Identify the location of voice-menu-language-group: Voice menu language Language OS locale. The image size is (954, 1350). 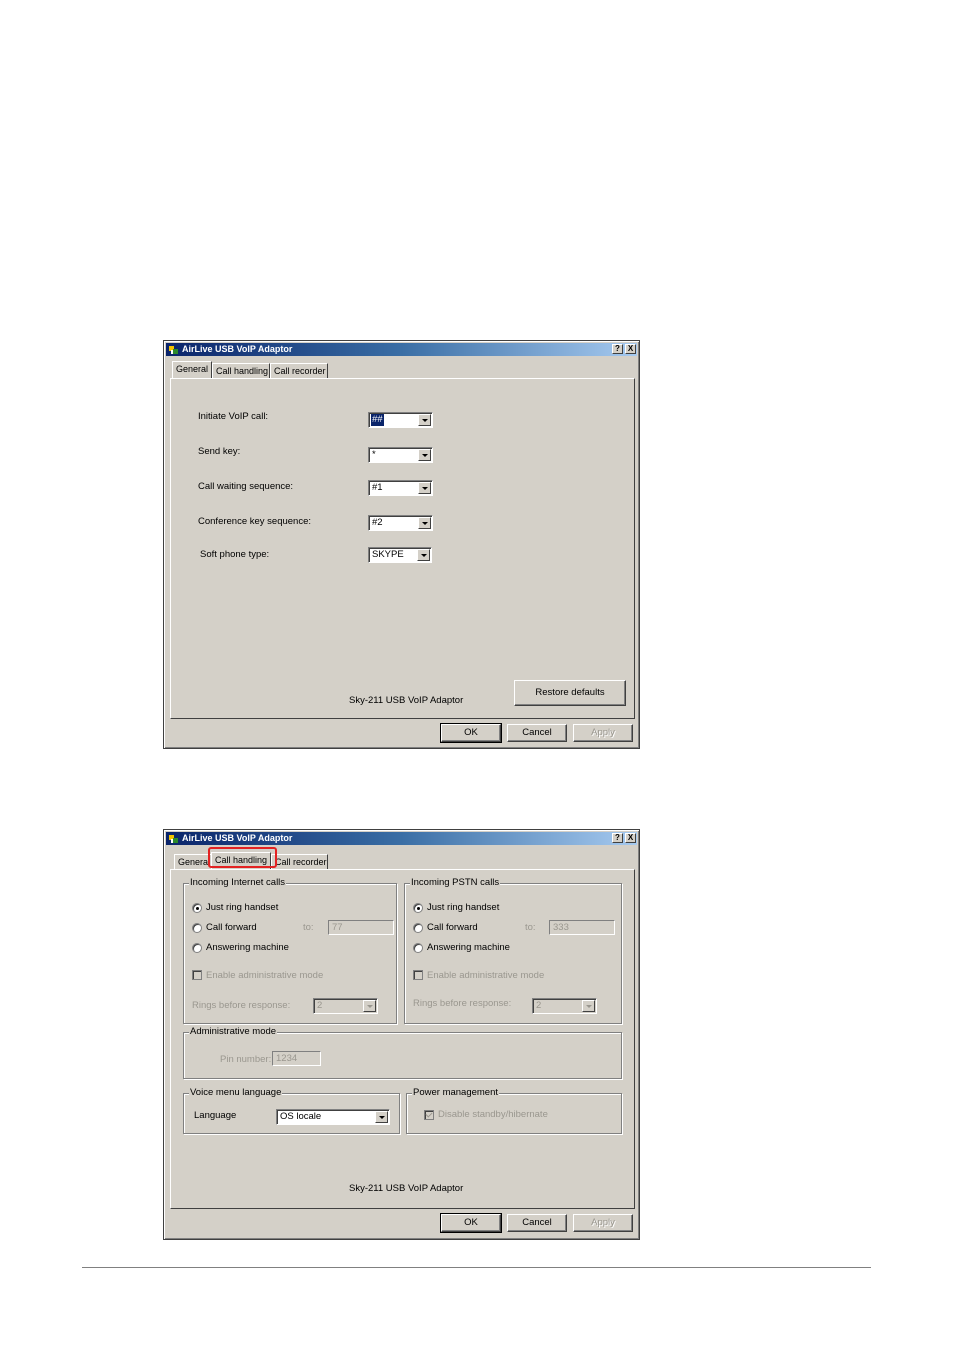
(291, 1110).